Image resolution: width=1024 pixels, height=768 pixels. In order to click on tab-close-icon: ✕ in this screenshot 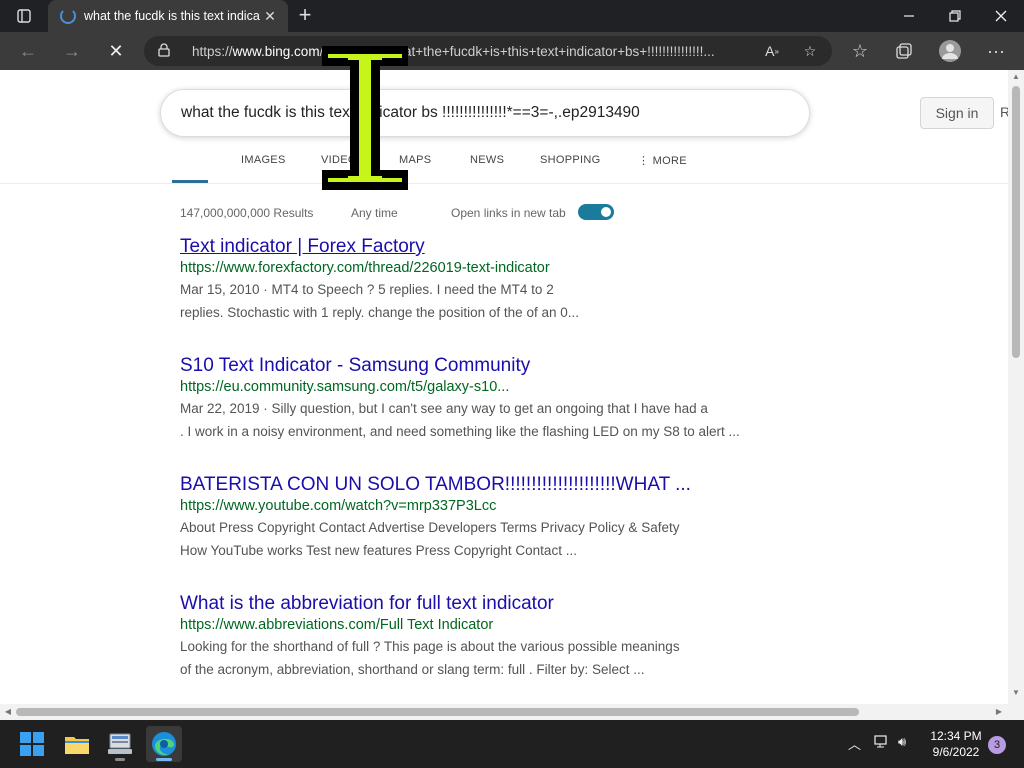, I will do `click(270, 16)`.